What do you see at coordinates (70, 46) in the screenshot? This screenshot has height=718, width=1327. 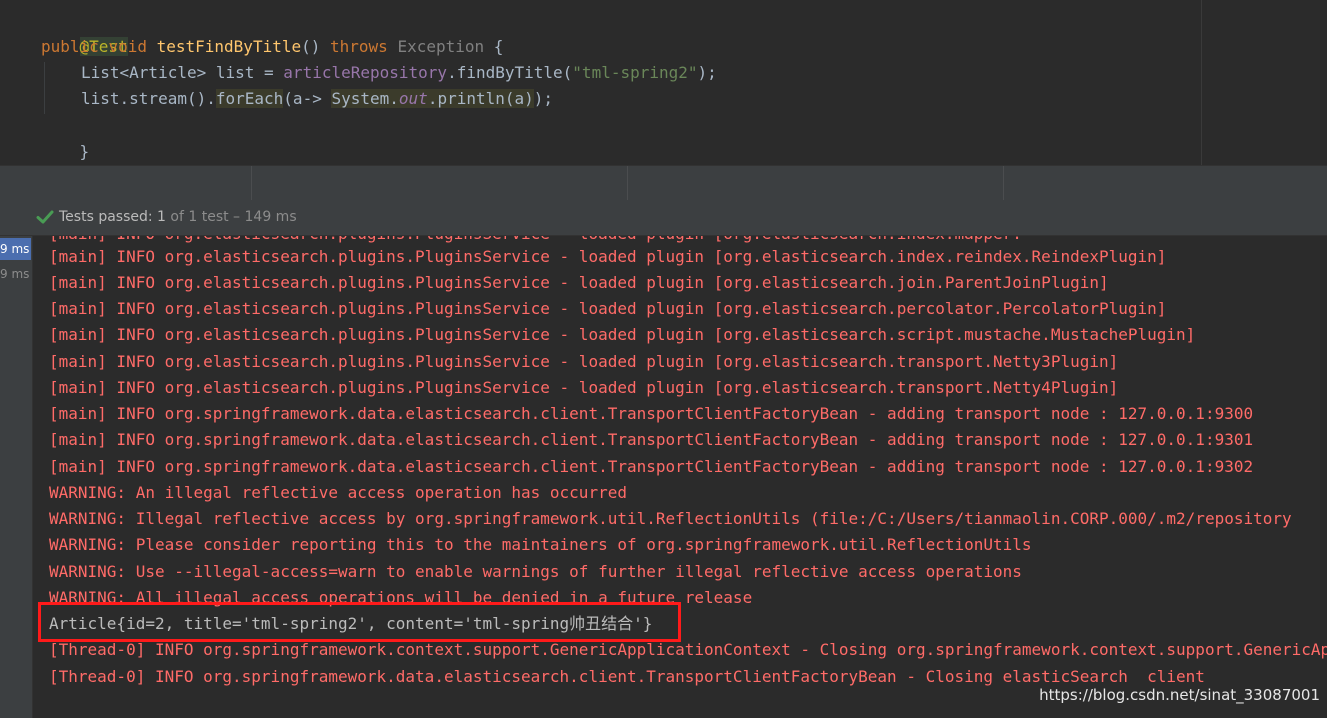 I see `keyword-public: public` at bounding box center [70, 46].